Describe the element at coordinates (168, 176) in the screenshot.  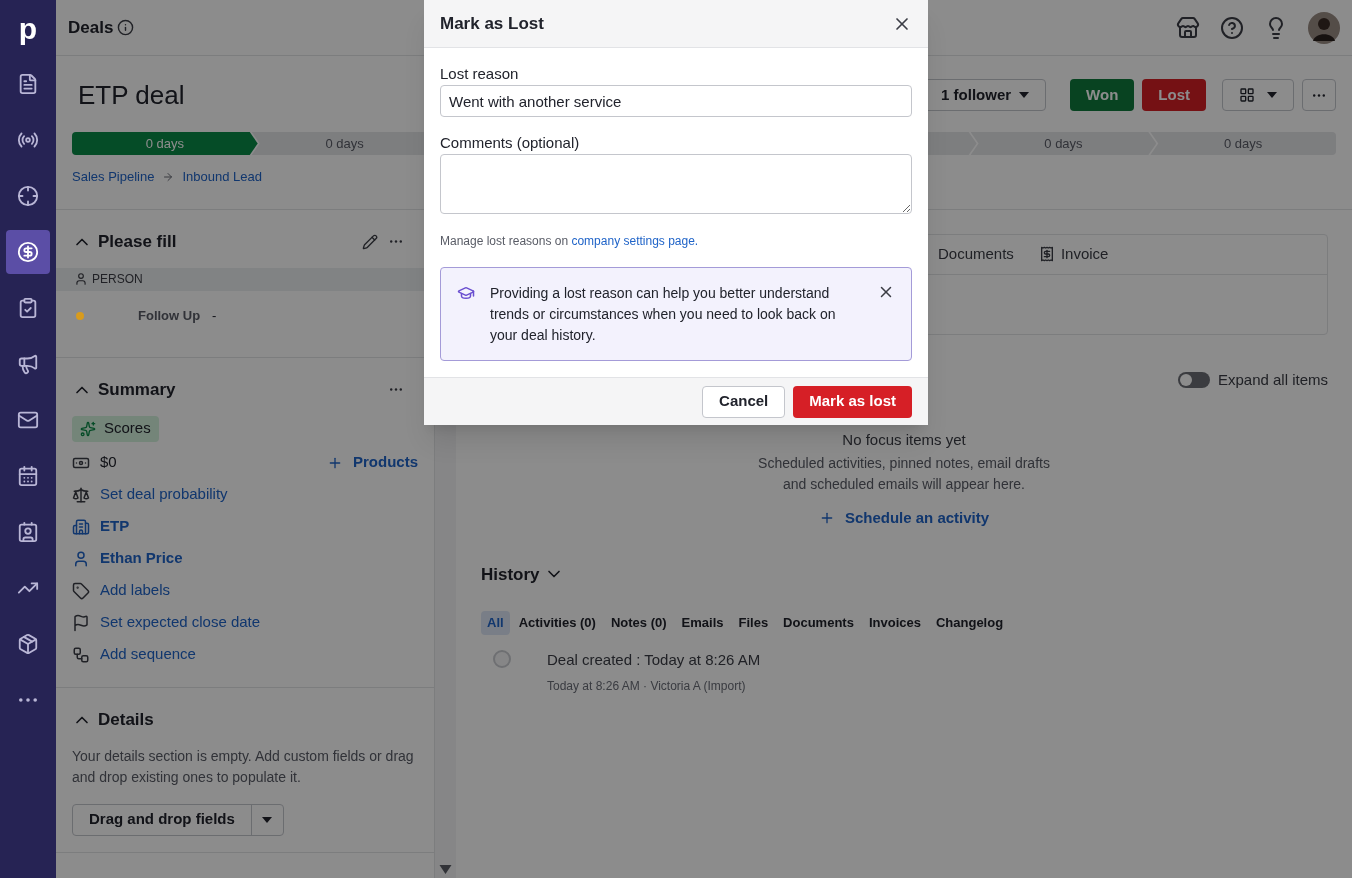
I see `arrow-icon` at that location.